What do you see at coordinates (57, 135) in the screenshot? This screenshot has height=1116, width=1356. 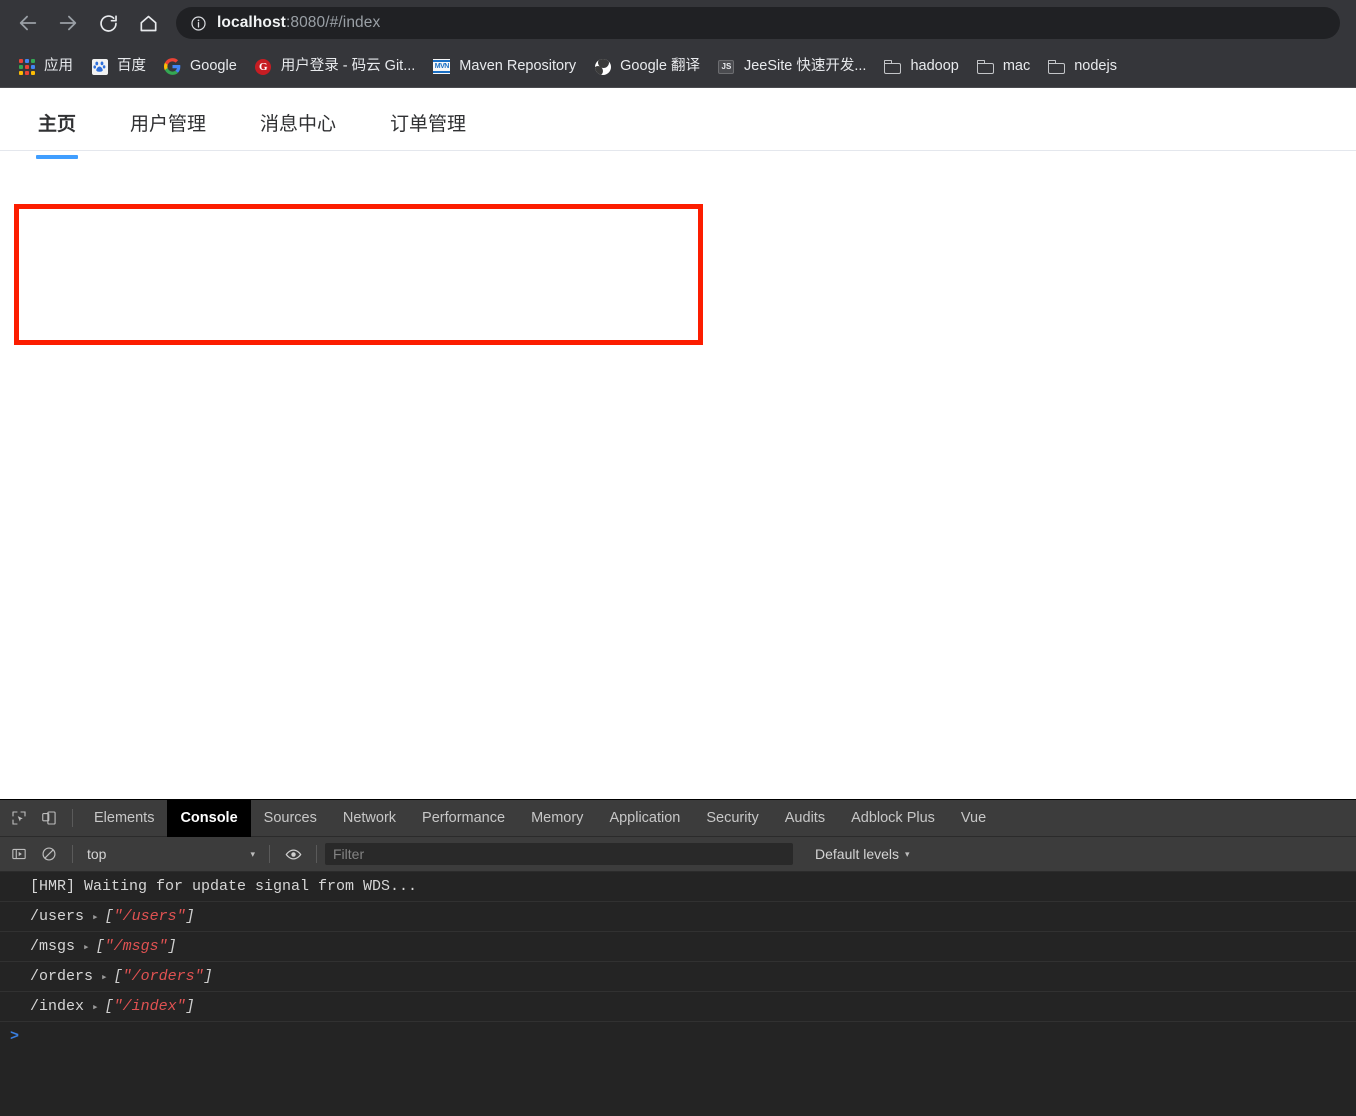 I see `tab-home: 主页` at bounding box center [57, 135].